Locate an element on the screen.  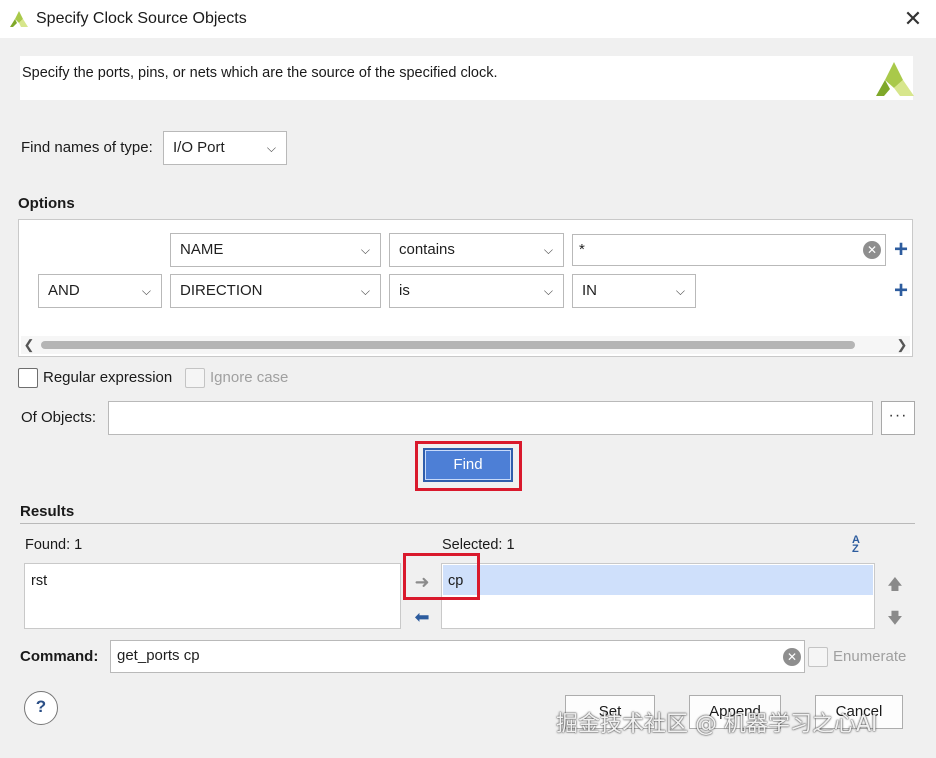
help-button: ? is located at coordinates (41, 708).